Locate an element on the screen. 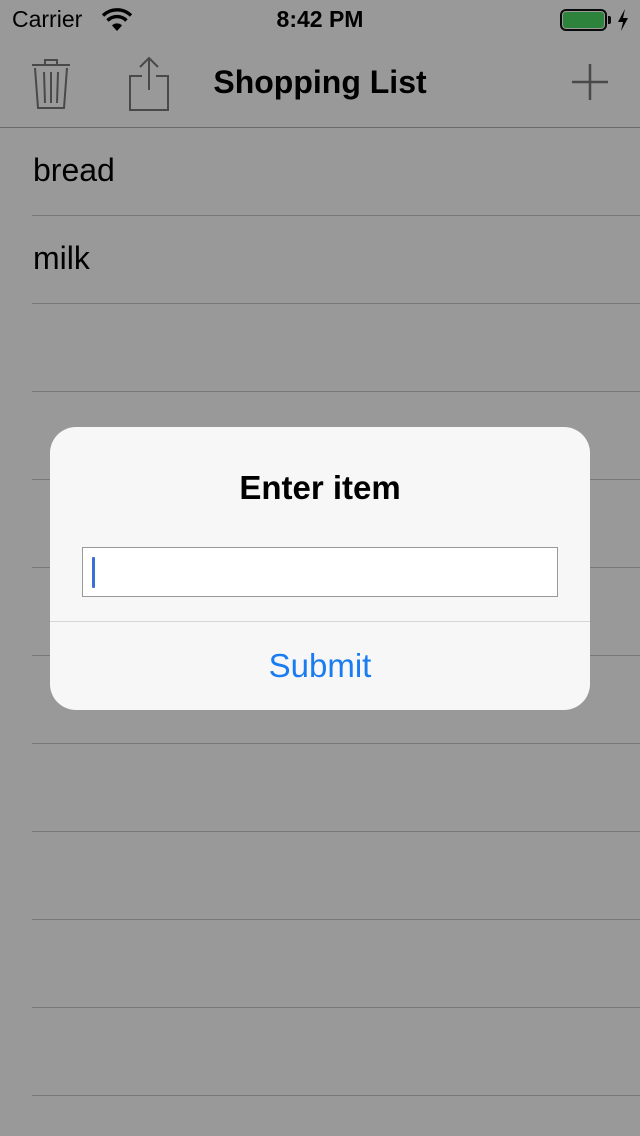 The height and width of the screenshot is (1136, 640). item-text-field is located at coordinates (320, 572).